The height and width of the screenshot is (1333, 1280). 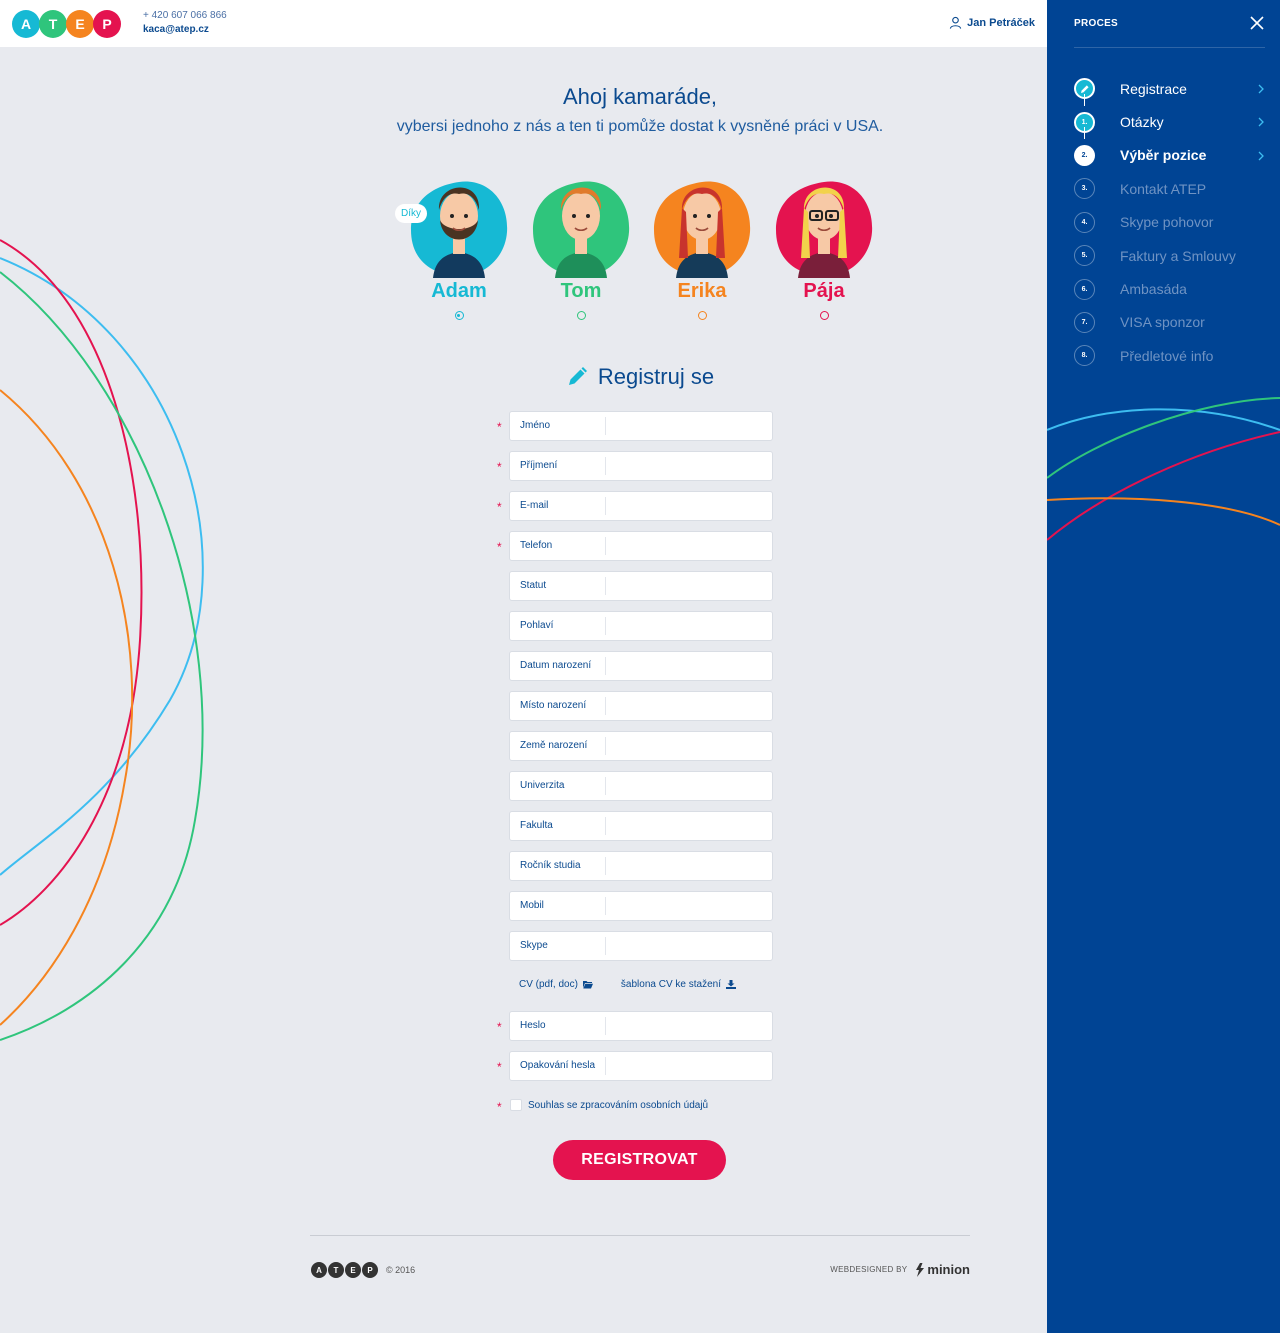 What do you see at coordinates (702, 240) in the screenshot?
I see `avatar-erika: Erika` at bounding box center [702, 240].